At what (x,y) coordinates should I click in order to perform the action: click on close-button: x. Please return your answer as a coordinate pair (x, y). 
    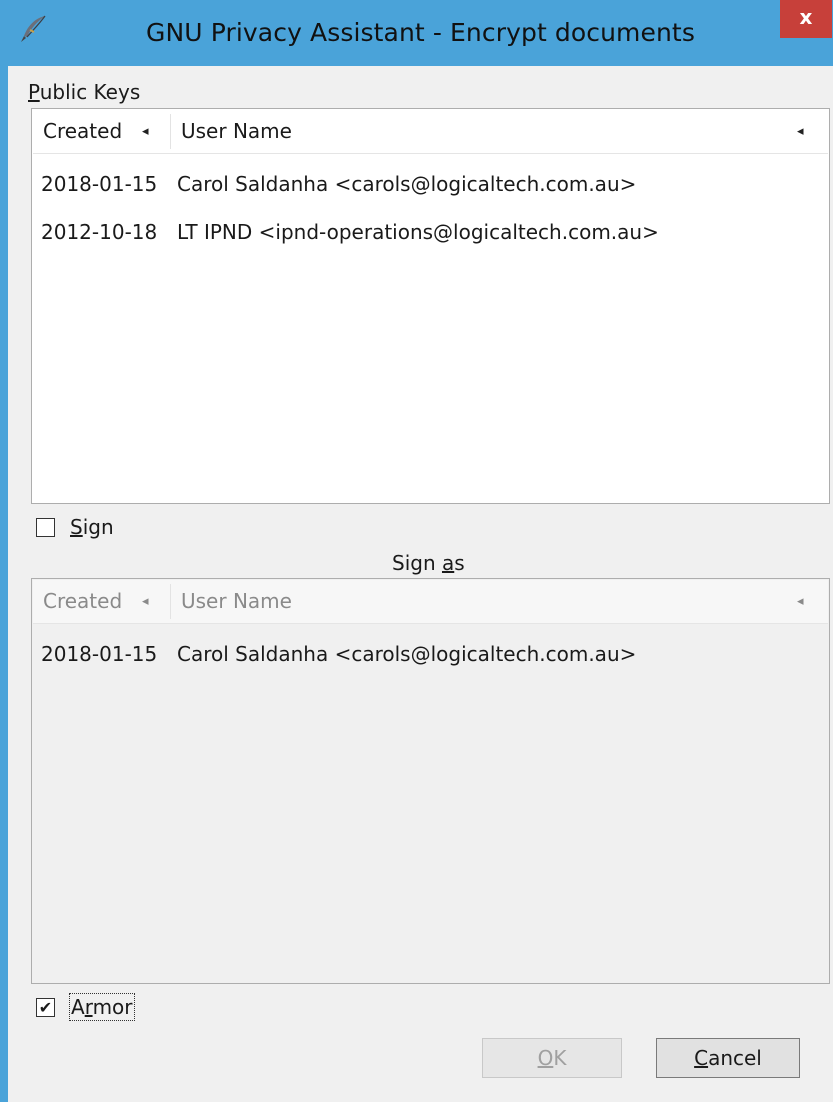
    Looking at the image, I should click on (806, 19).